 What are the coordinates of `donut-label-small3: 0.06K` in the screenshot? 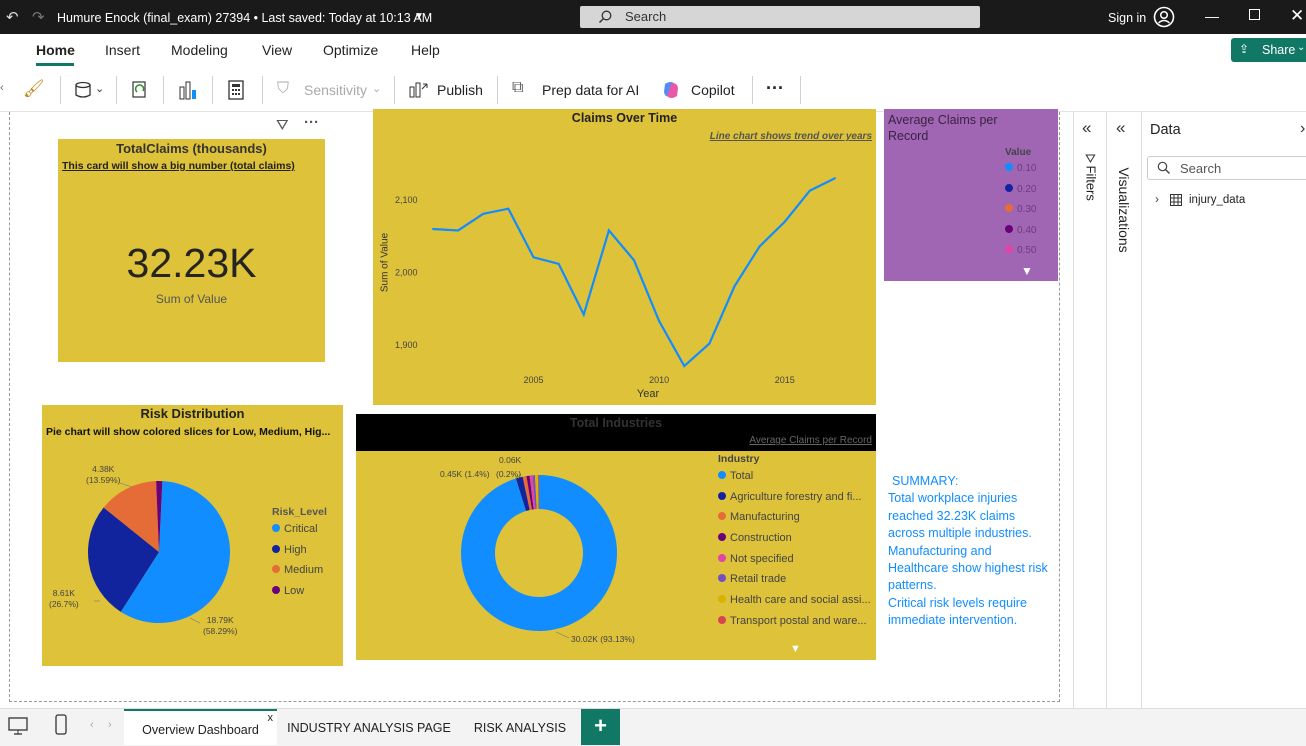 It's located at (510, 460).